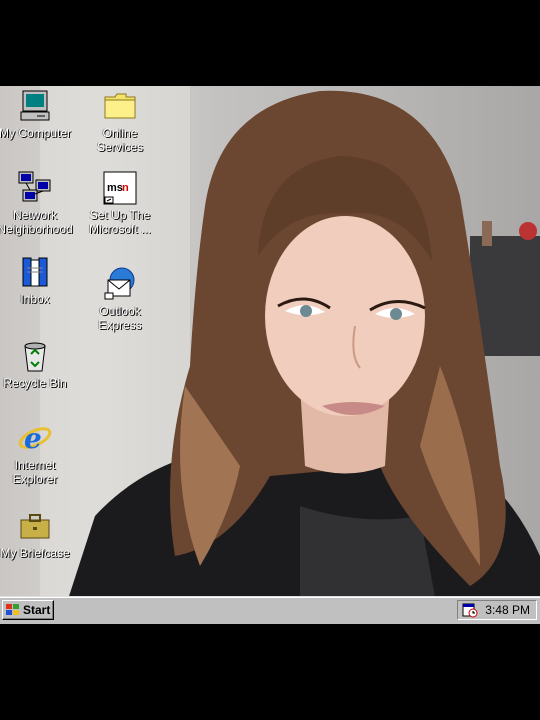 The image size is (540, 720). I want to click on icon-label: My Computer, so click(36, 133).